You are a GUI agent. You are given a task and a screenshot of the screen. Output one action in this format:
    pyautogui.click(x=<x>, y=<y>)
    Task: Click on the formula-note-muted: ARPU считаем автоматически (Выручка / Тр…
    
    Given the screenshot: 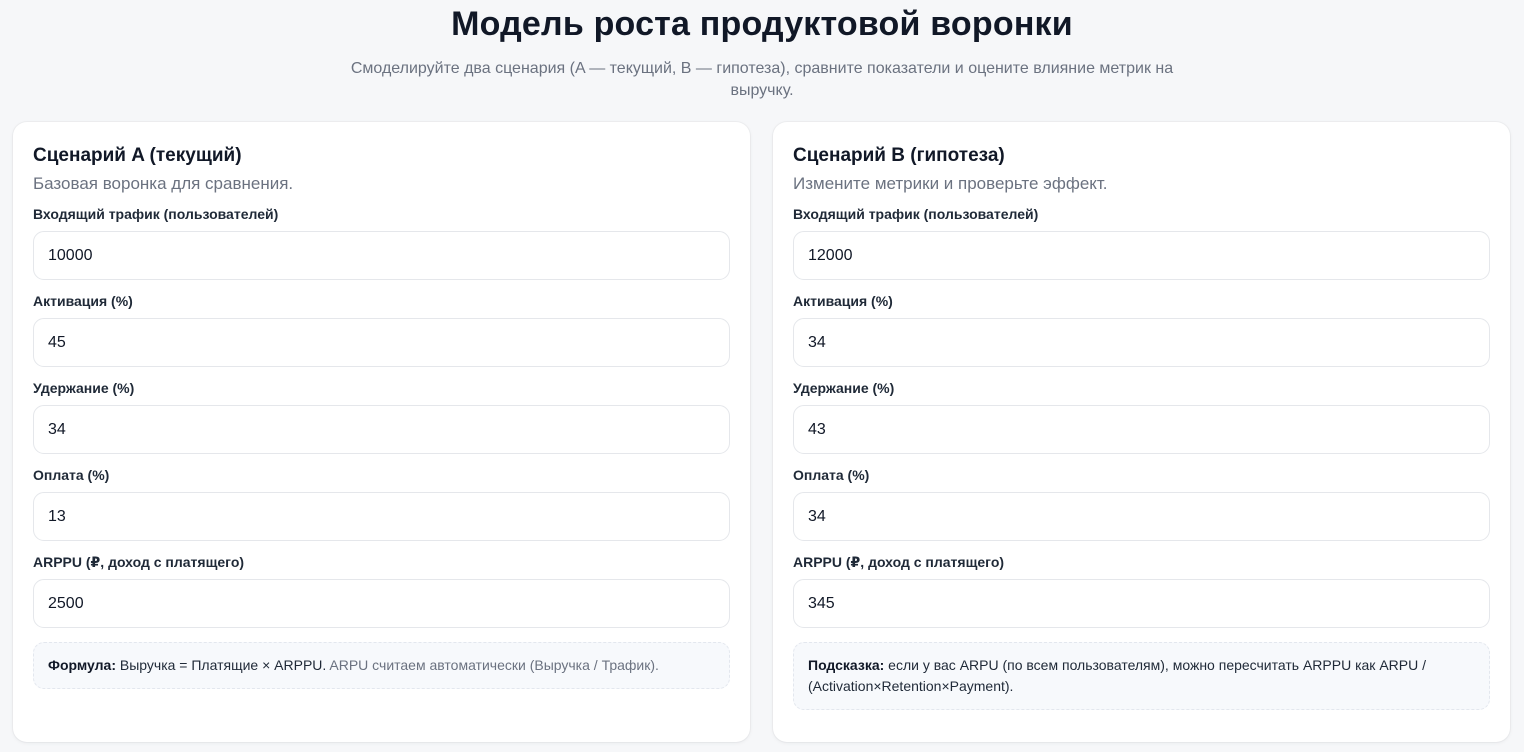 What is the action you would take?
    pyautogui.click(x=492, y=665)
    